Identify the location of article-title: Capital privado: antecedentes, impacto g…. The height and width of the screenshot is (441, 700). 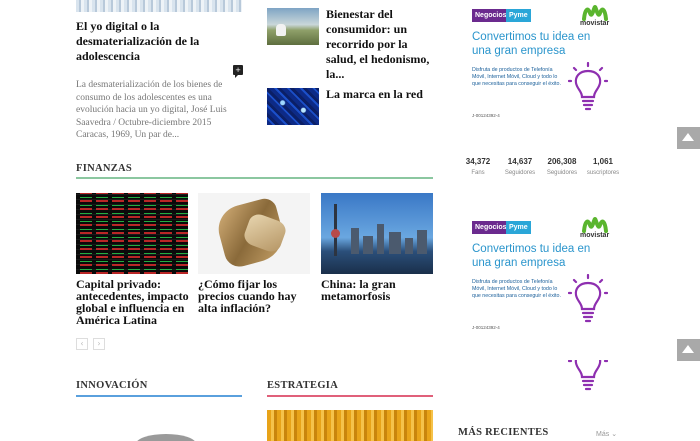
(134, 302).